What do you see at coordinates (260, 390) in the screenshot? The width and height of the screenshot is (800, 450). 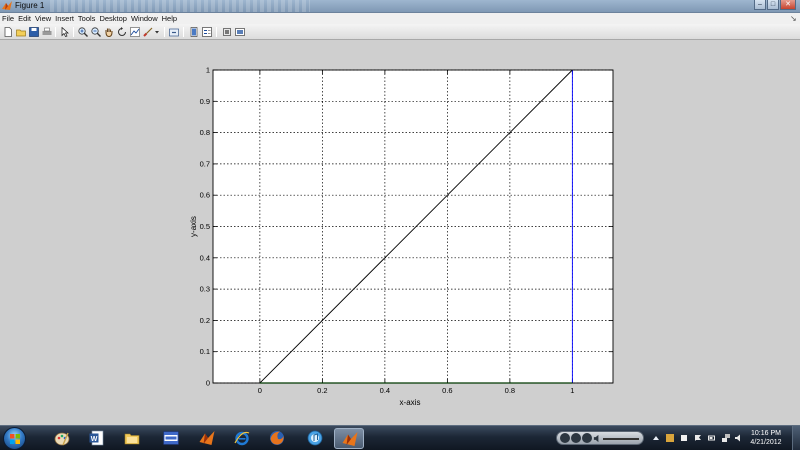 I see `x-tick-label: 0` at bounding box center [260, 390].